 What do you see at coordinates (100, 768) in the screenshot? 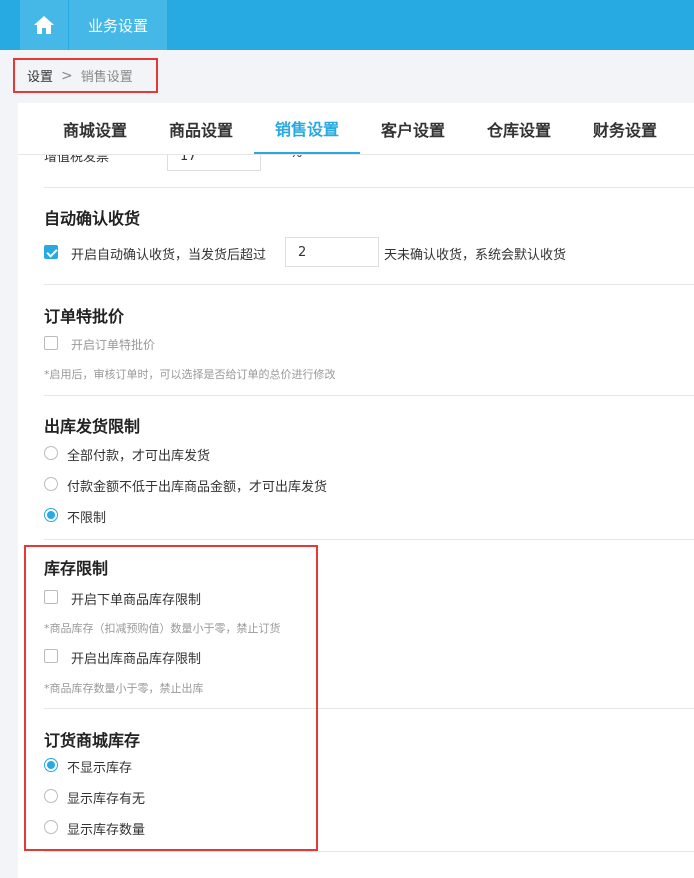
I see `mall-stock-option-label: 不显示库存` at bounding box center [100, 768].